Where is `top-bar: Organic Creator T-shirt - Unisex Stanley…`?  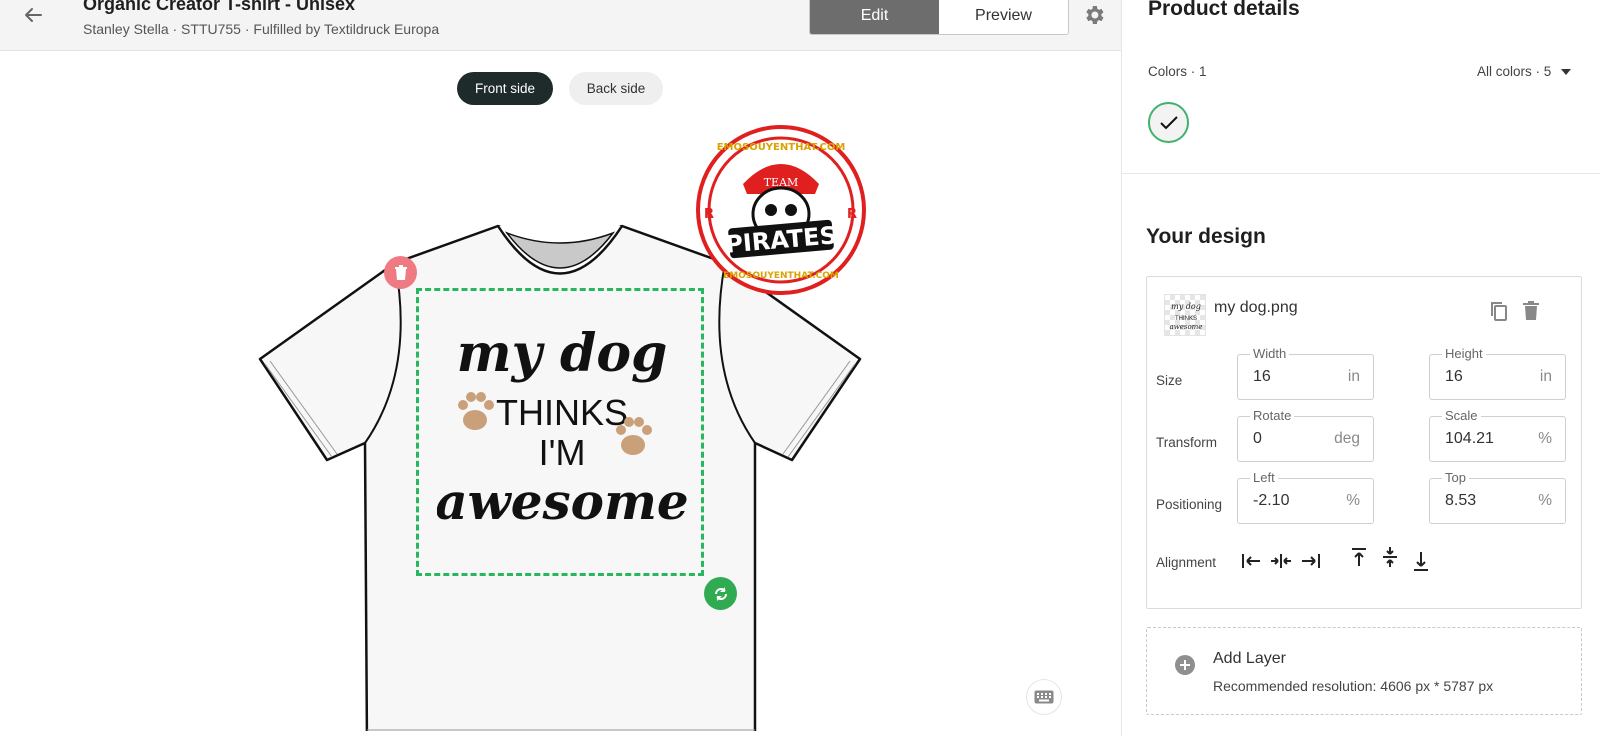 top-bar: Organic Creator T-shirt - Unisex Stanley… is located at coordinates (560, 25).